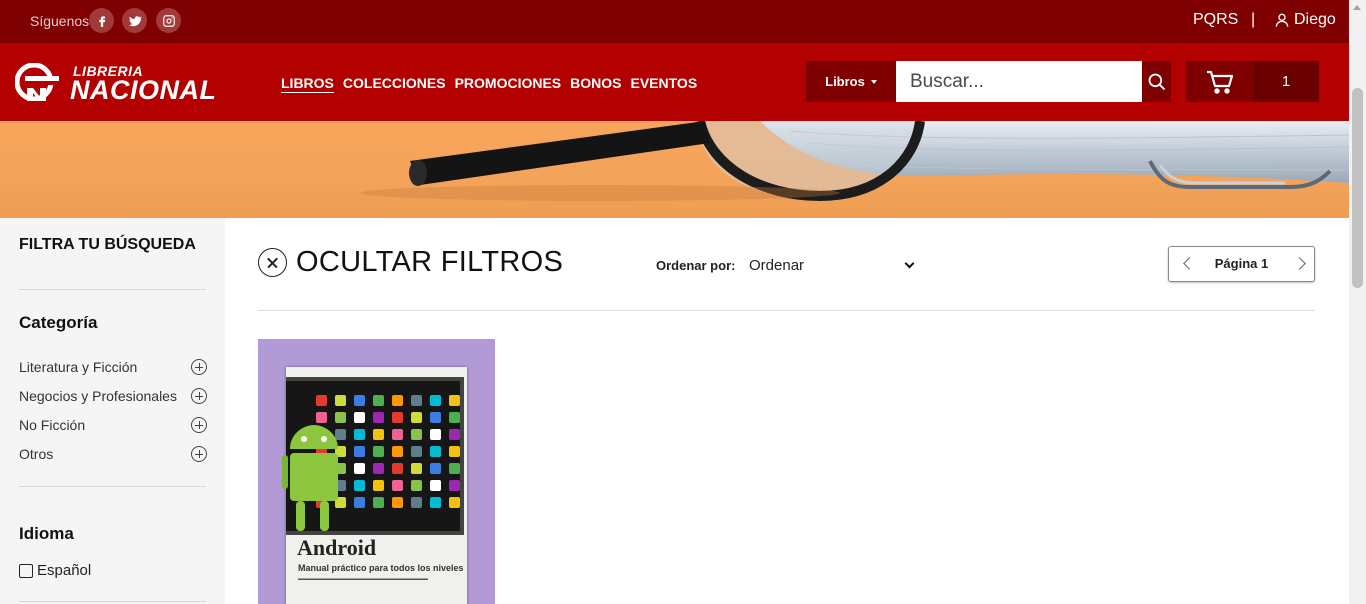  What do you see at coordinates (854, 161) in the screenshot?
I see `banner-image` at bounding box center [854, 161].